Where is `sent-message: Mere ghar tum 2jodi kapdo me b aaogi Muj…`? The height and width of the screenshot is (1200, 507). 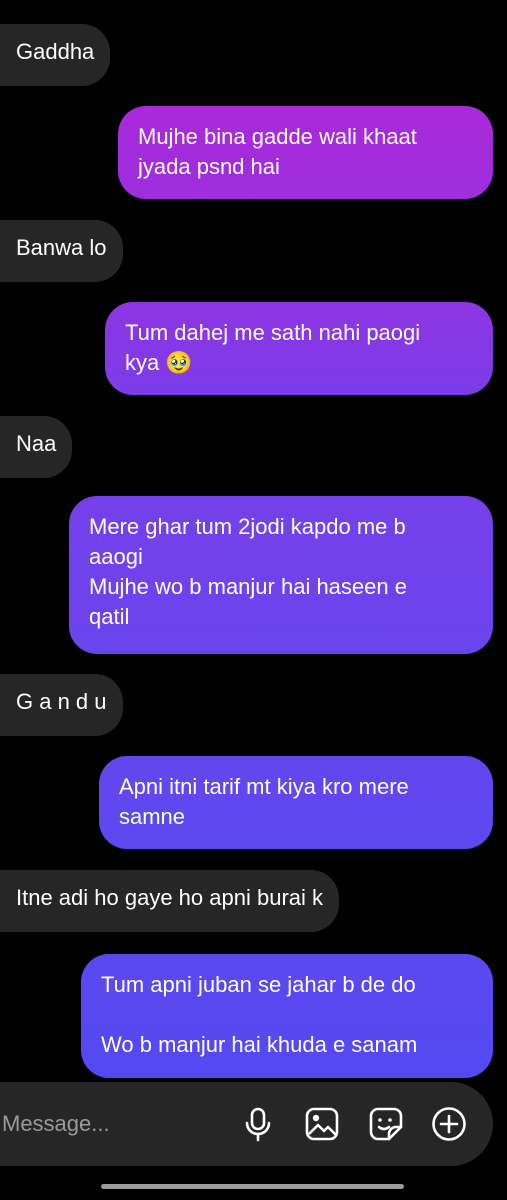 sent-message: Mere ghar tum 2jodi kapdo me b aaogi Muj… is located at coordinates (281, 575).